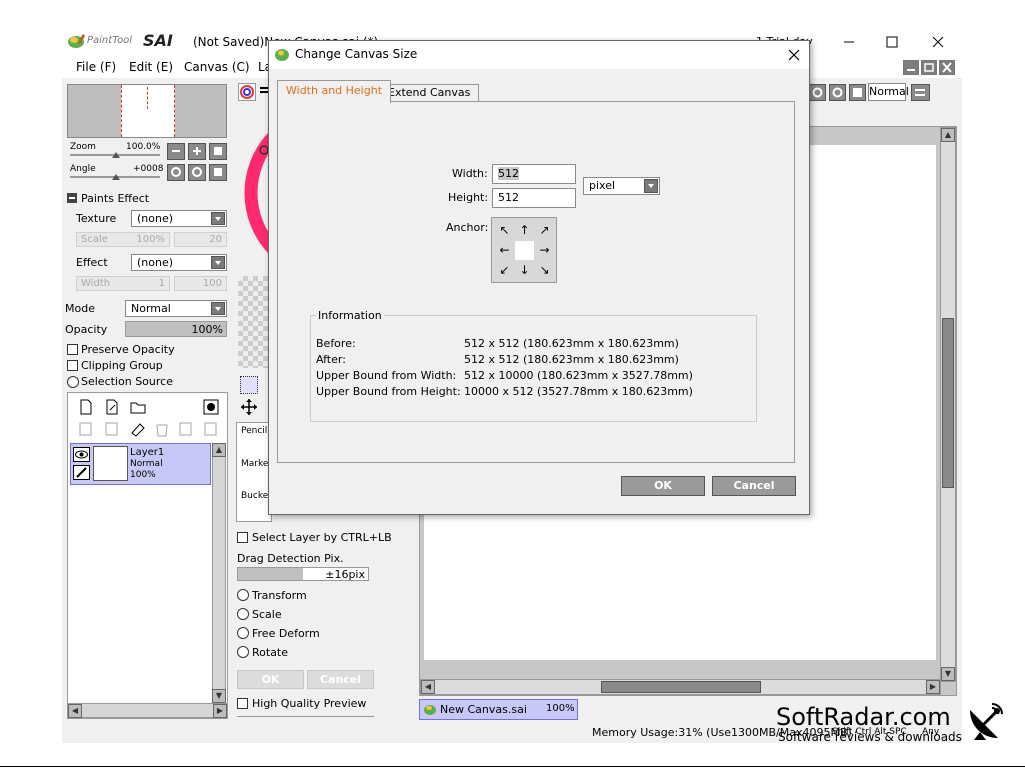 The width and height of the screenshot is (1025, 769). I want to click on zoom-reset-button, so click(218, 151).